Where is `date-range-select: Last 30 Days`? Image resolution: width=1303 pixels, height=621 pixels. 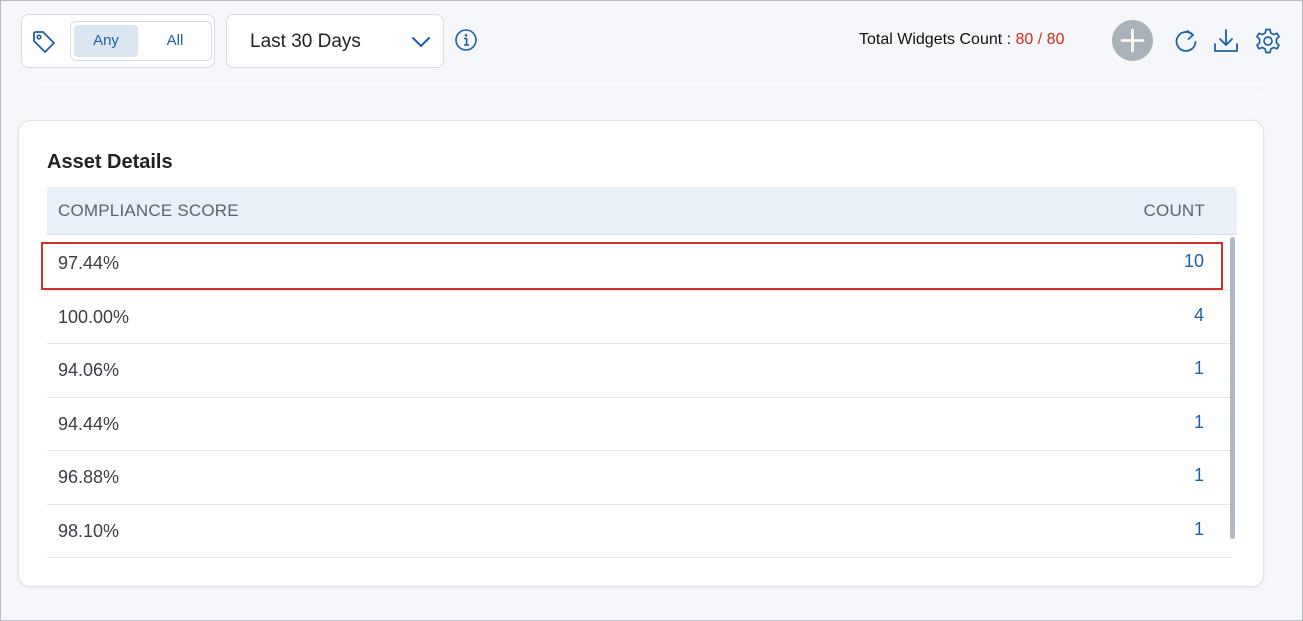
date-range-select: Last 30 Days is located at coordinates (335, 41).